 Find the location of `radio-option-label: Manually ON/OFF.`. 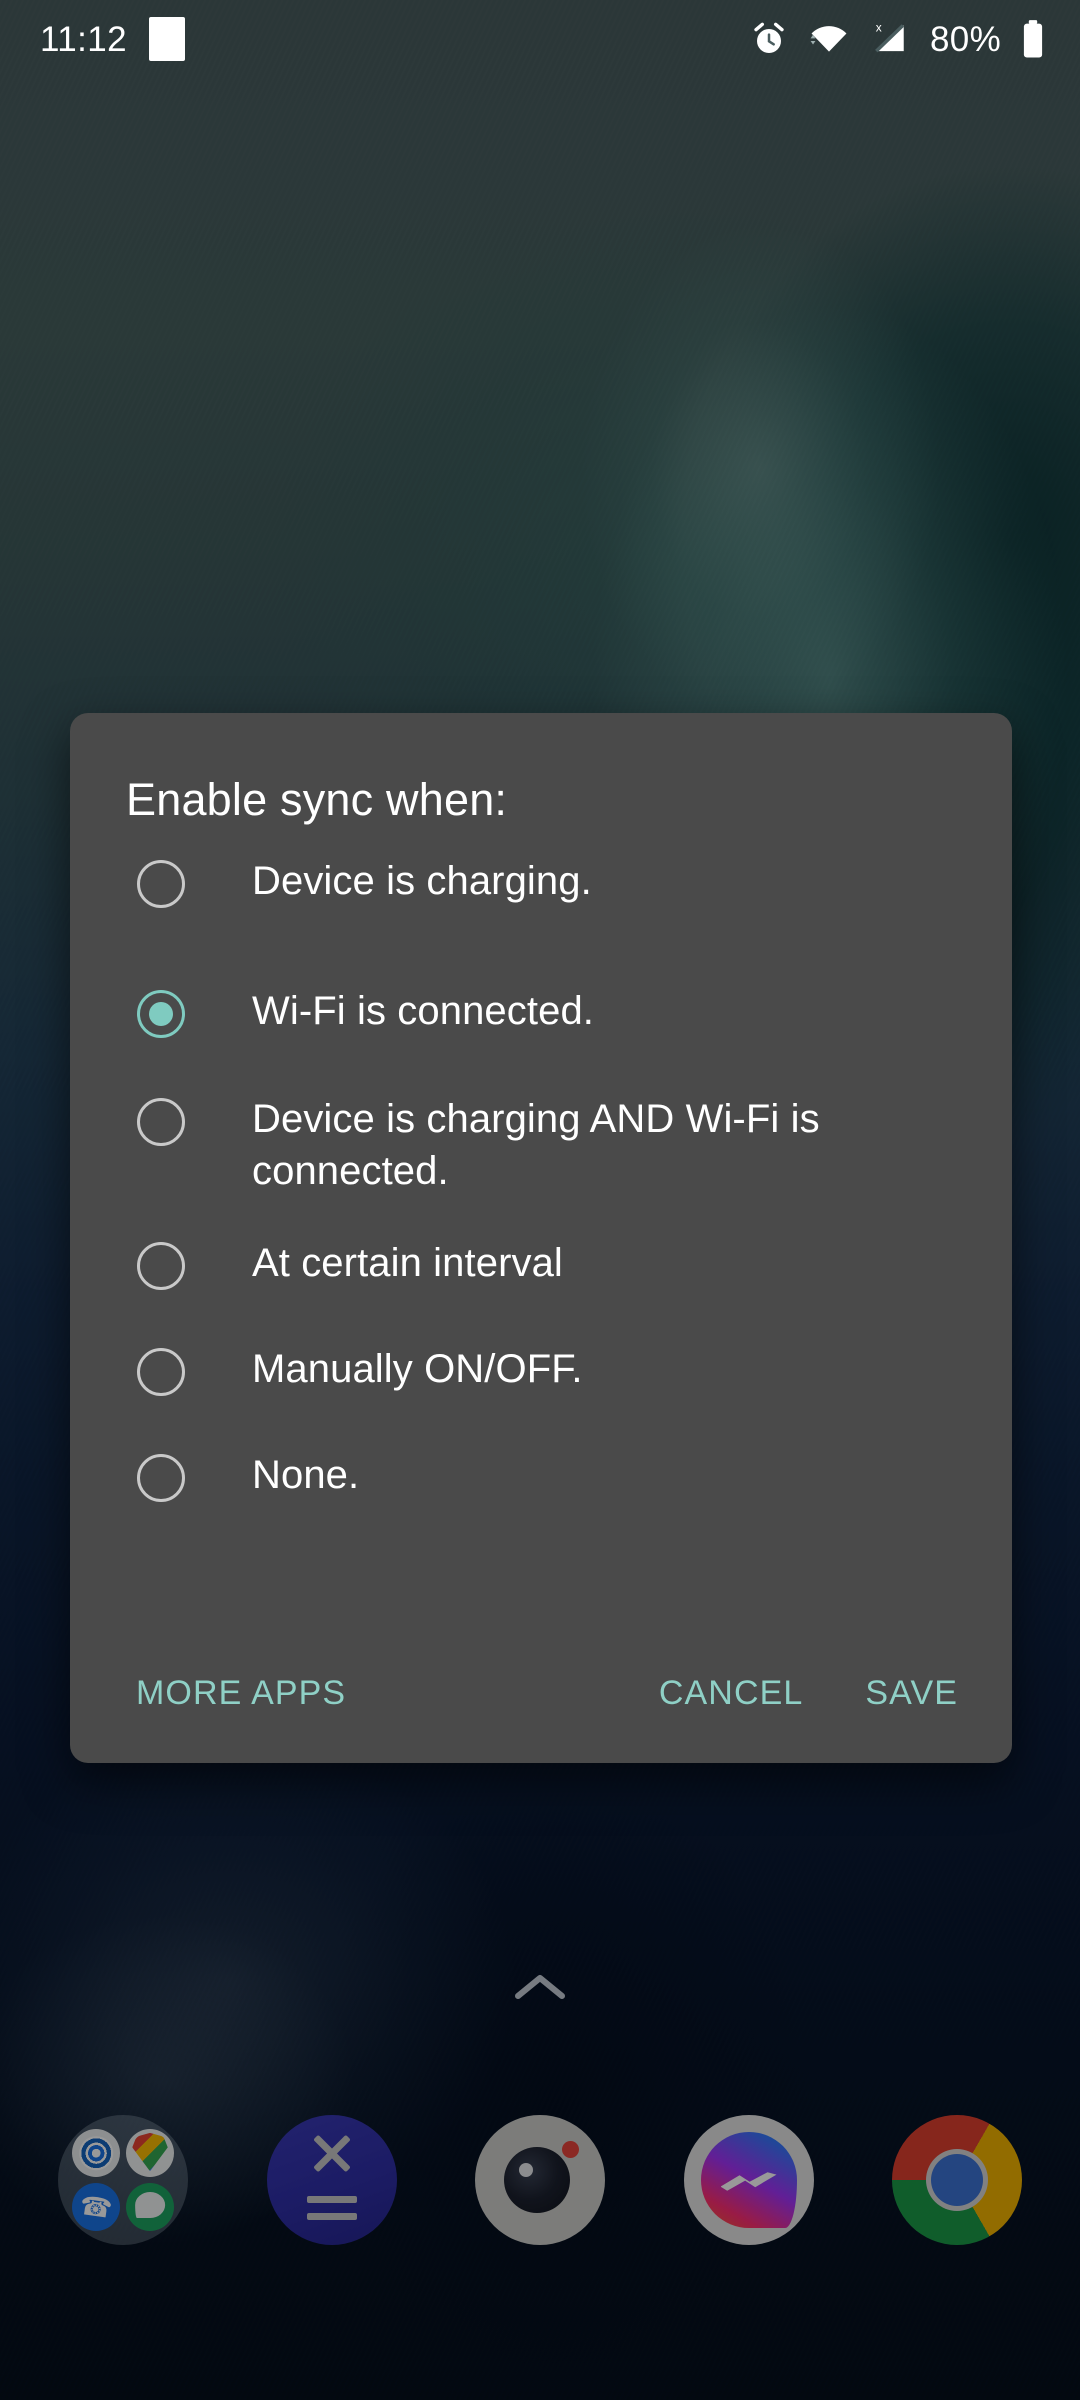

radio-option-label: Manually ON/OFF. is located at coordinates (417, 1368).